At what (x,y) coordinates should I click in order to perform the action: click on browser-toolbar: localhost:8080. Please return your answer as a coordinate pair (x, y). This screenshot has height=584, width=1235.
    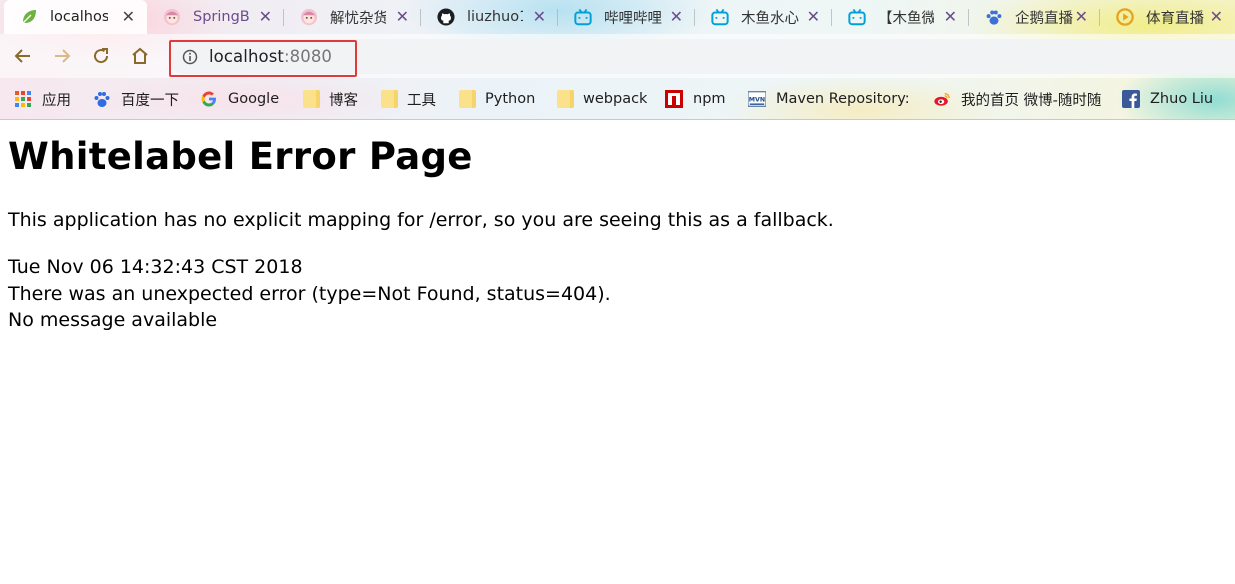
    Looking at the image, I should click on (617, 56).